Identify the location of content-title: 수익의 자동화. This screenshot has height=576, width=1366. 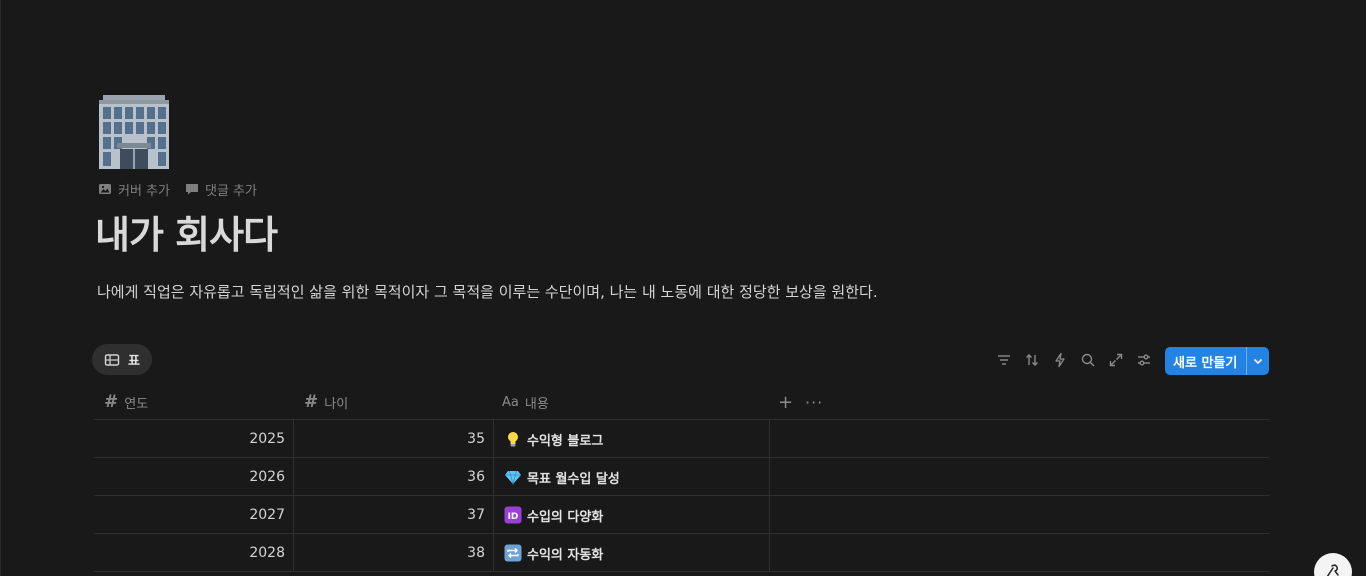
(565, 555).